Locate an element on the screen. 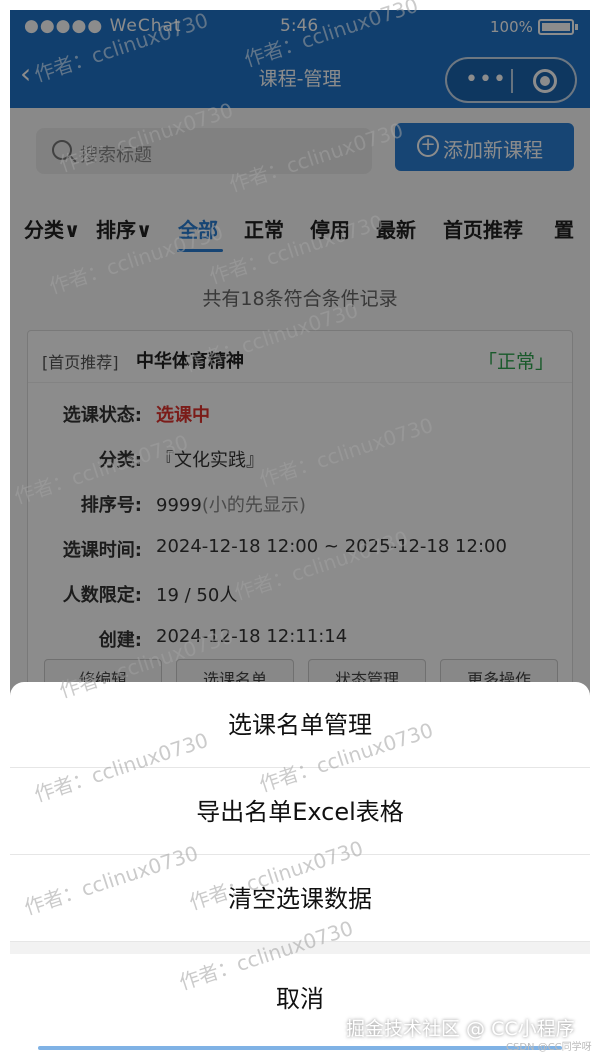  footer-brand: 掘金技术社区 @ CC小程序 is located at coordinates (460, 1029).